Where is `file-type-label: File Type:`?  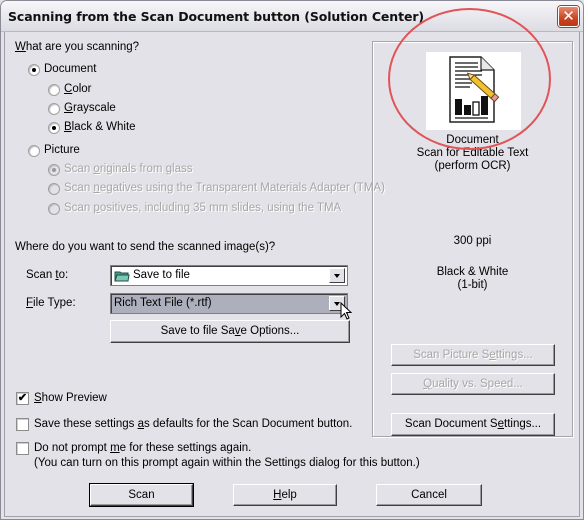 file-type-label: File Type: is located at coordinates (51, 303).